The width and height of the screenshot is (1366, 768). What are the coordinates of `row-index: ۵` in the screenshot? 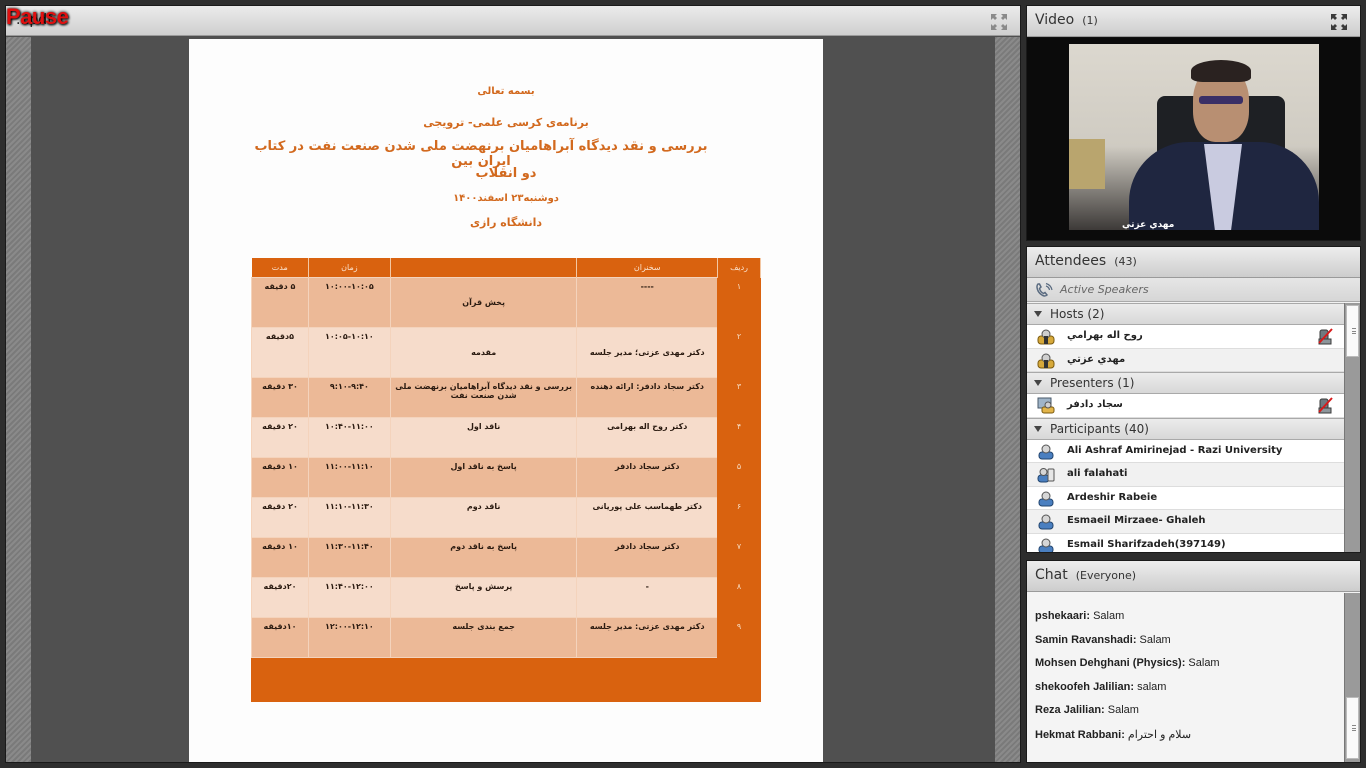 It's located at (739, 477).